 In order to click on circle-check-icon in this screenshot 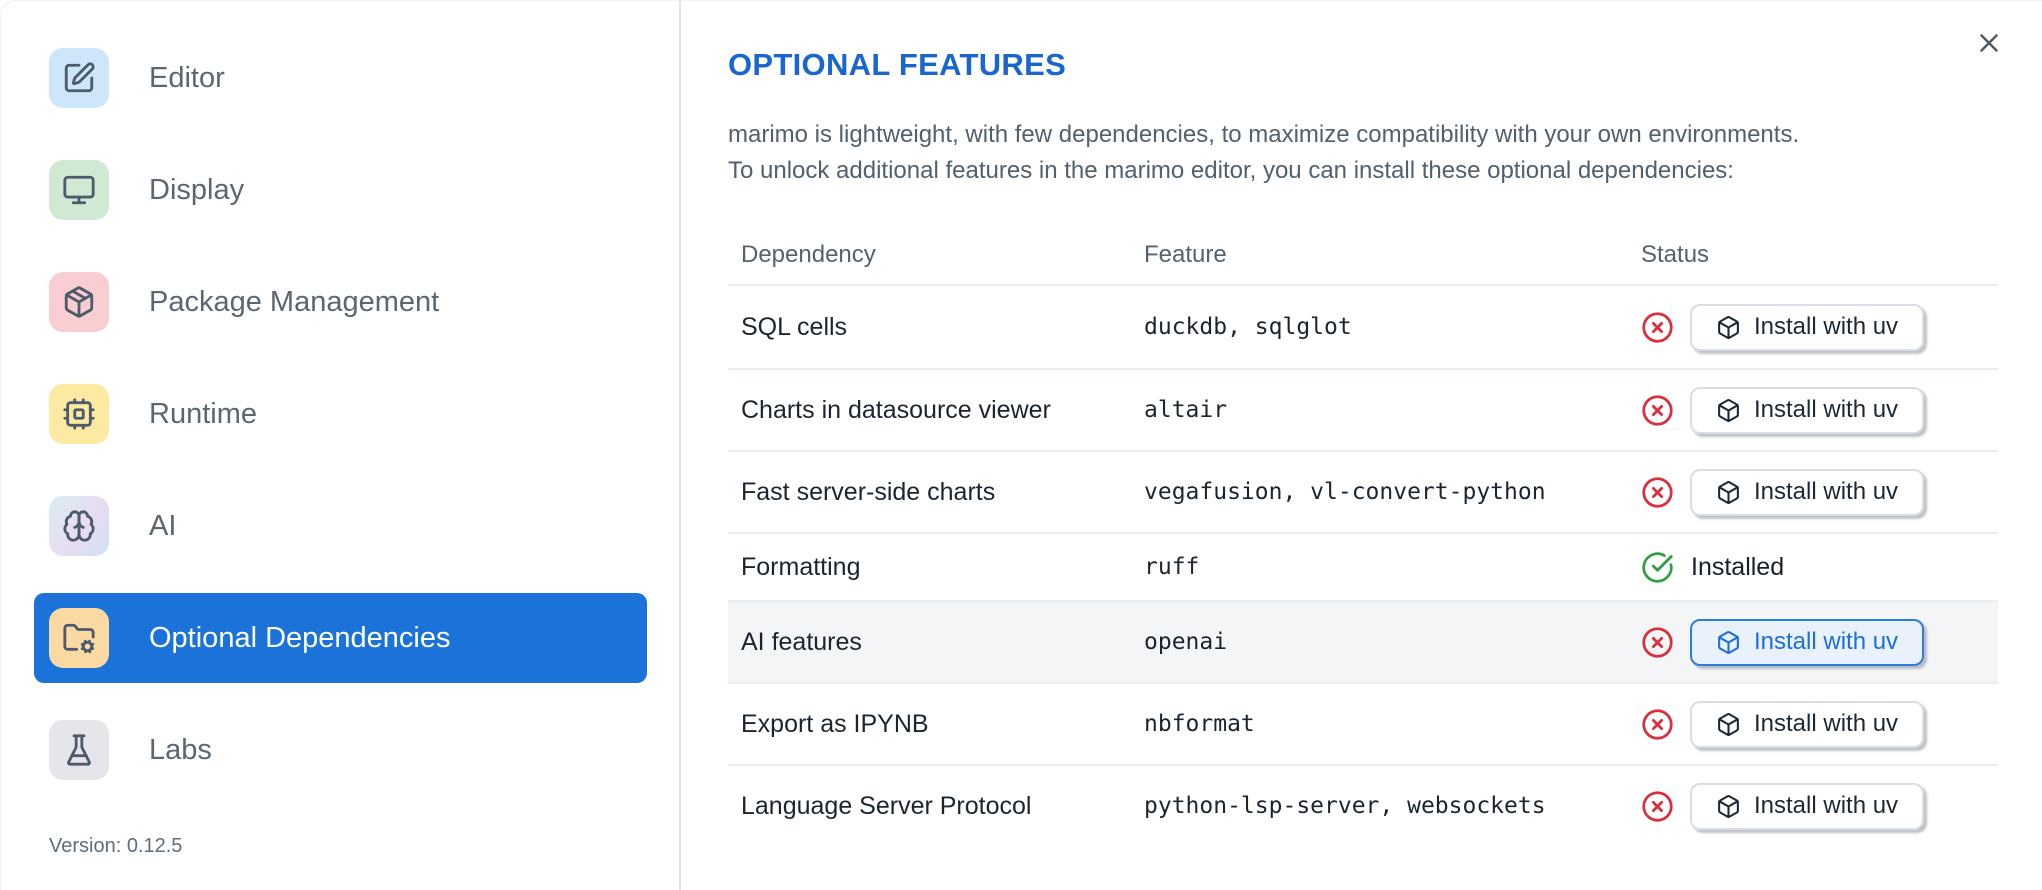, I will do `click(1657, 567)`.